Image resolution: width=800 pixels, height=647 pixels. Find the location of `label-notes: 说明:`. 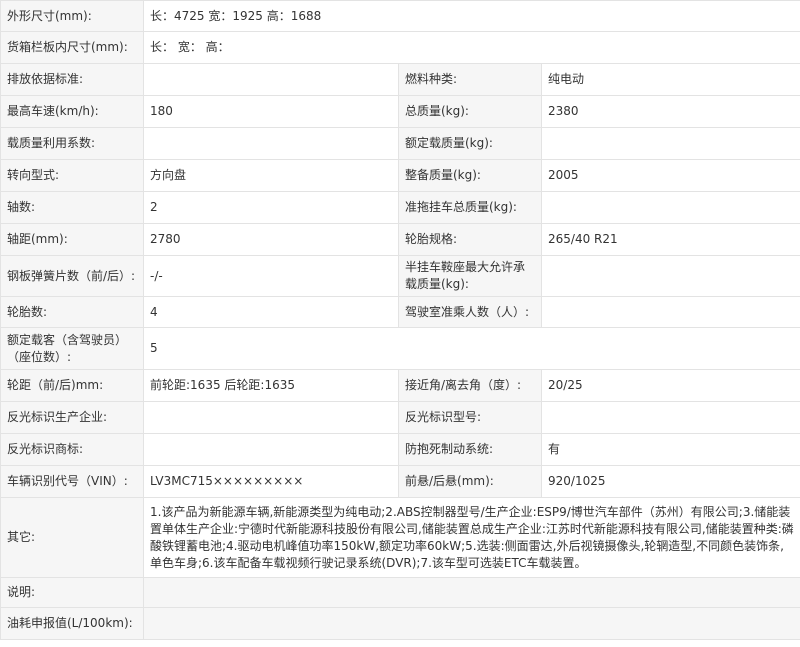

label-notes: 说明: is located at coordinates (72, 592).